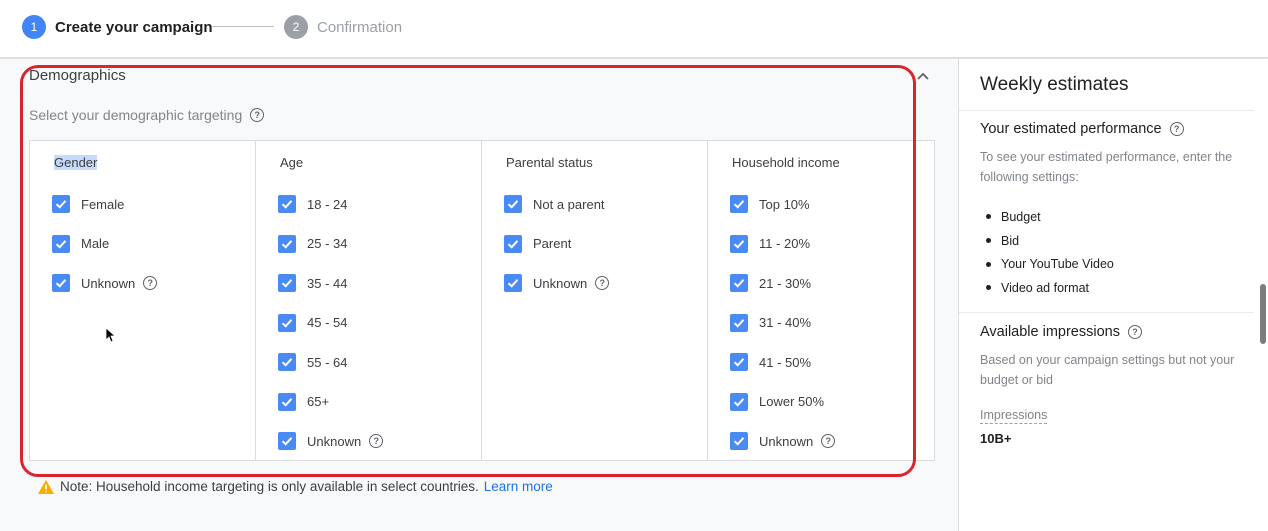 This screenshot has width=1268, height=531. Describe the element at coordinates (103, 204) in the screenshot. I see `option-label: Female` at that location.